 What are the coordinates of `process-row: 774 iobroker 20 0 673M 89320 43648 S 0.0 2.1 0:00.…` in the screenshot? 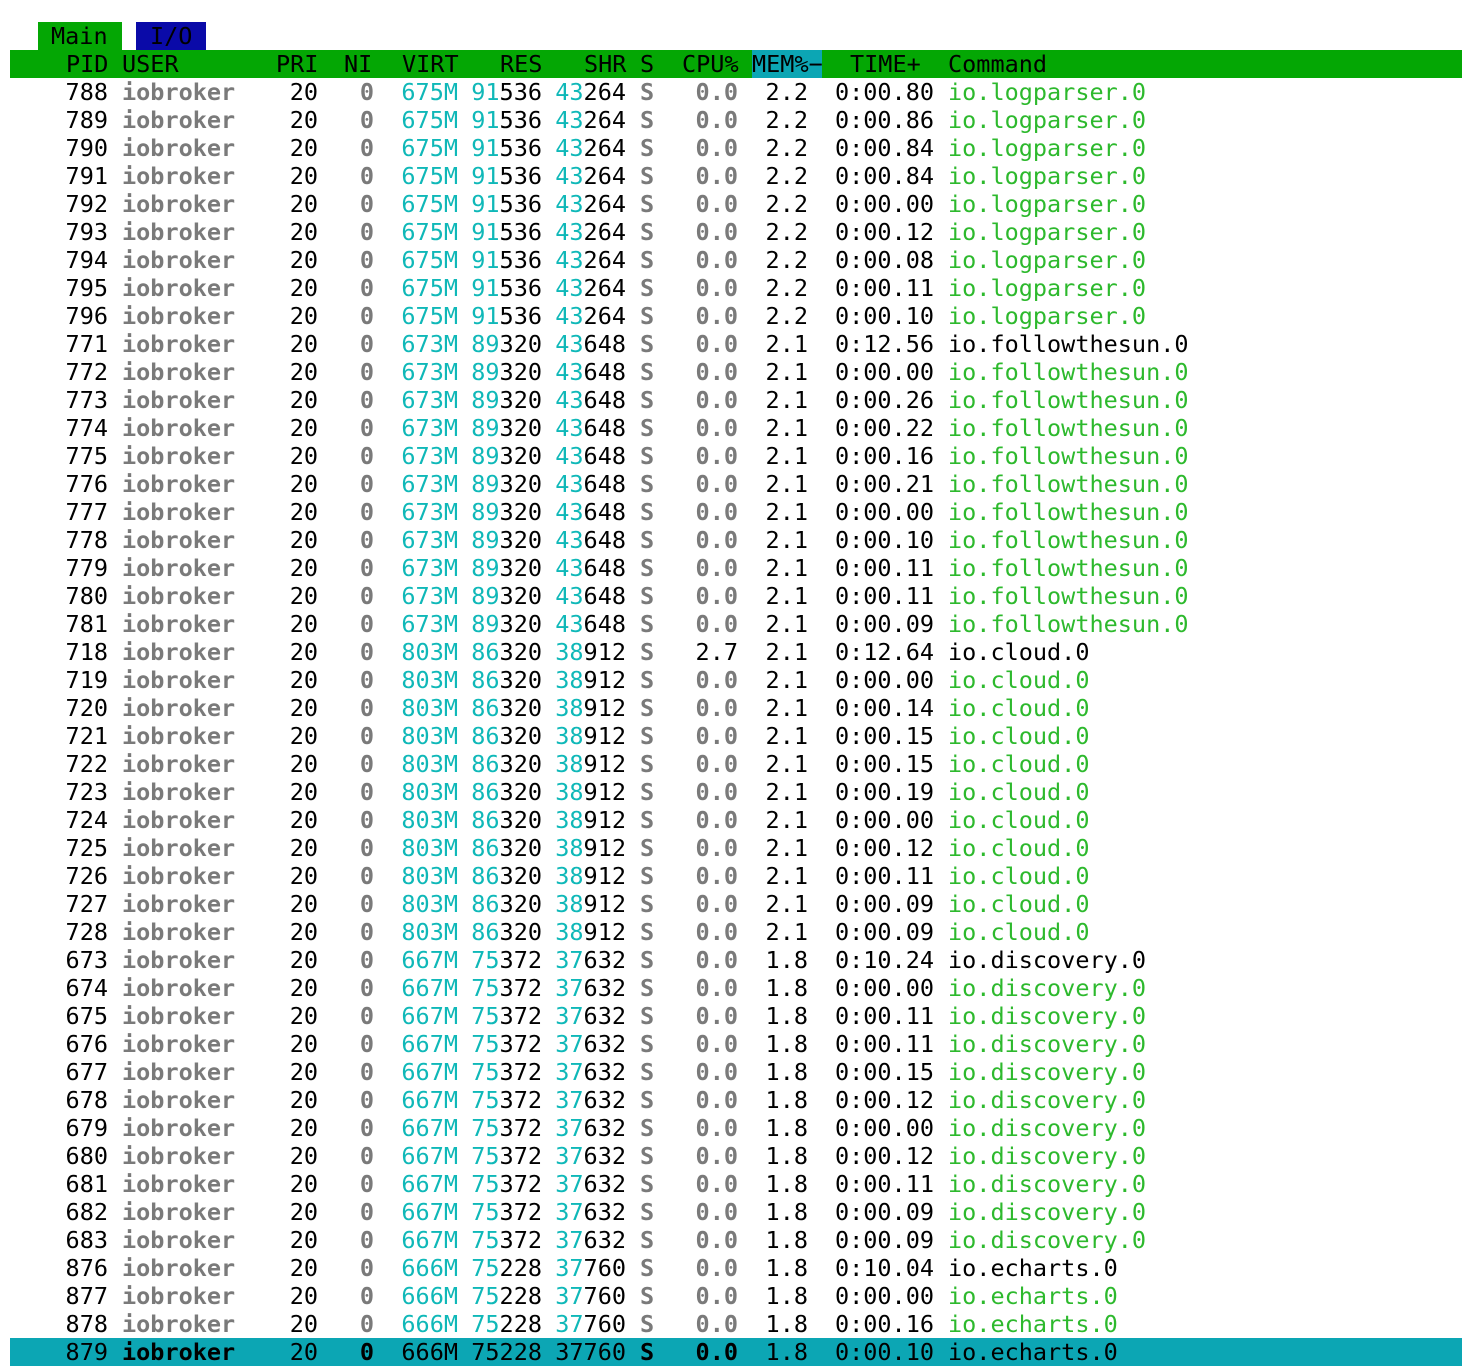 It's located at (731, 428).